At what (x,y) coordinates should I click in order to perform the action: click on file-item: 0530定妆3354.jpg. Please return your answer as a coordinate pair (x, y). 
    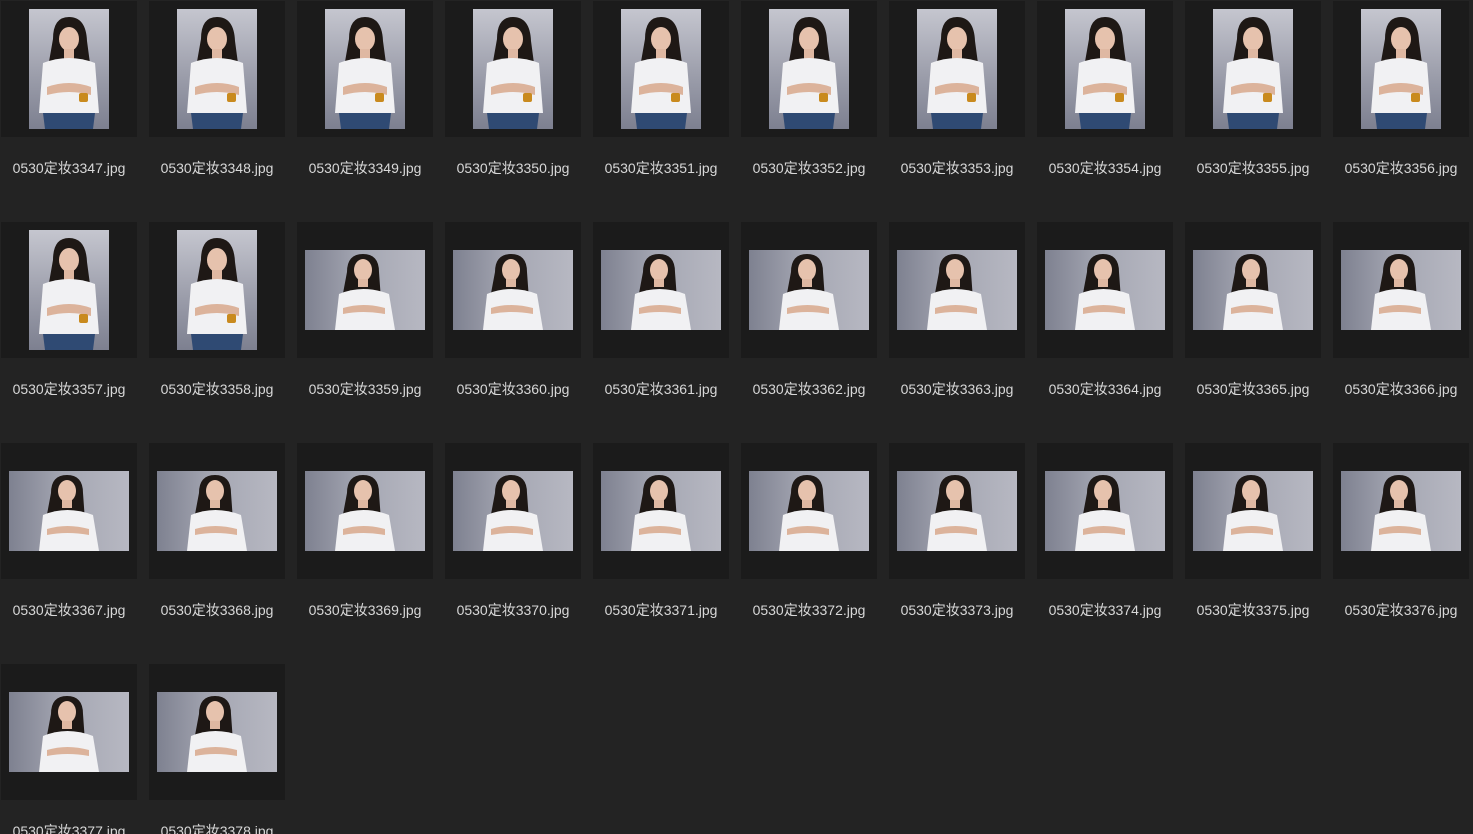
    Looking at the image, I should click on (1105, 101).